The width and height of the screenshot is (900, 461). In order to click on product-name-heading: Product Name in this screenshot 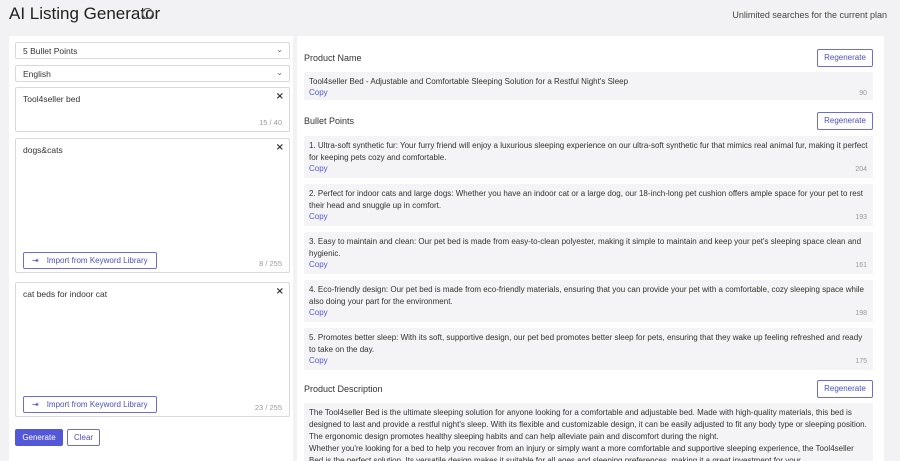, I will do `click(333, 58)`.